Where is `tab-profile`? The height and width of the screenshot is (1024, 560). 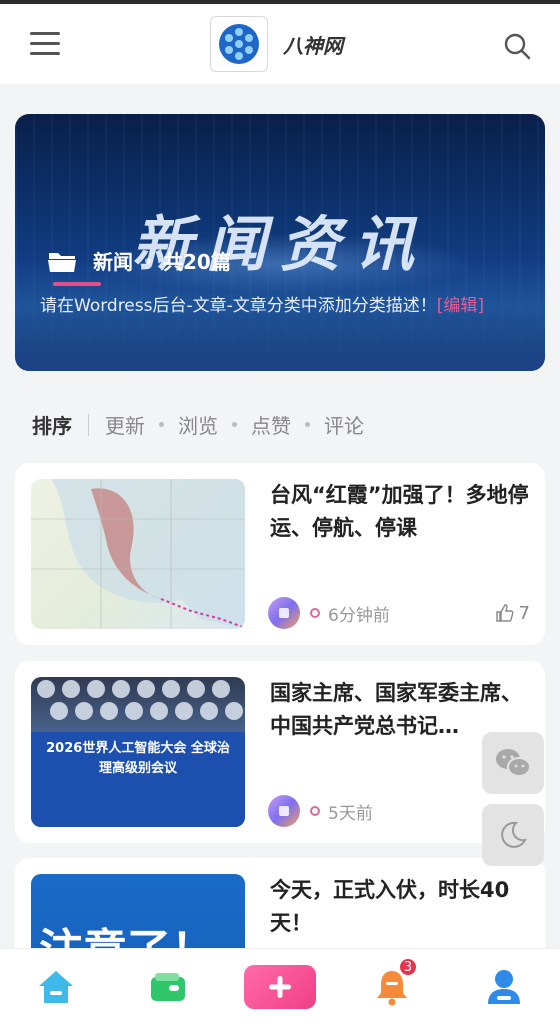
tab-profile is located at coordinates (504, 986).